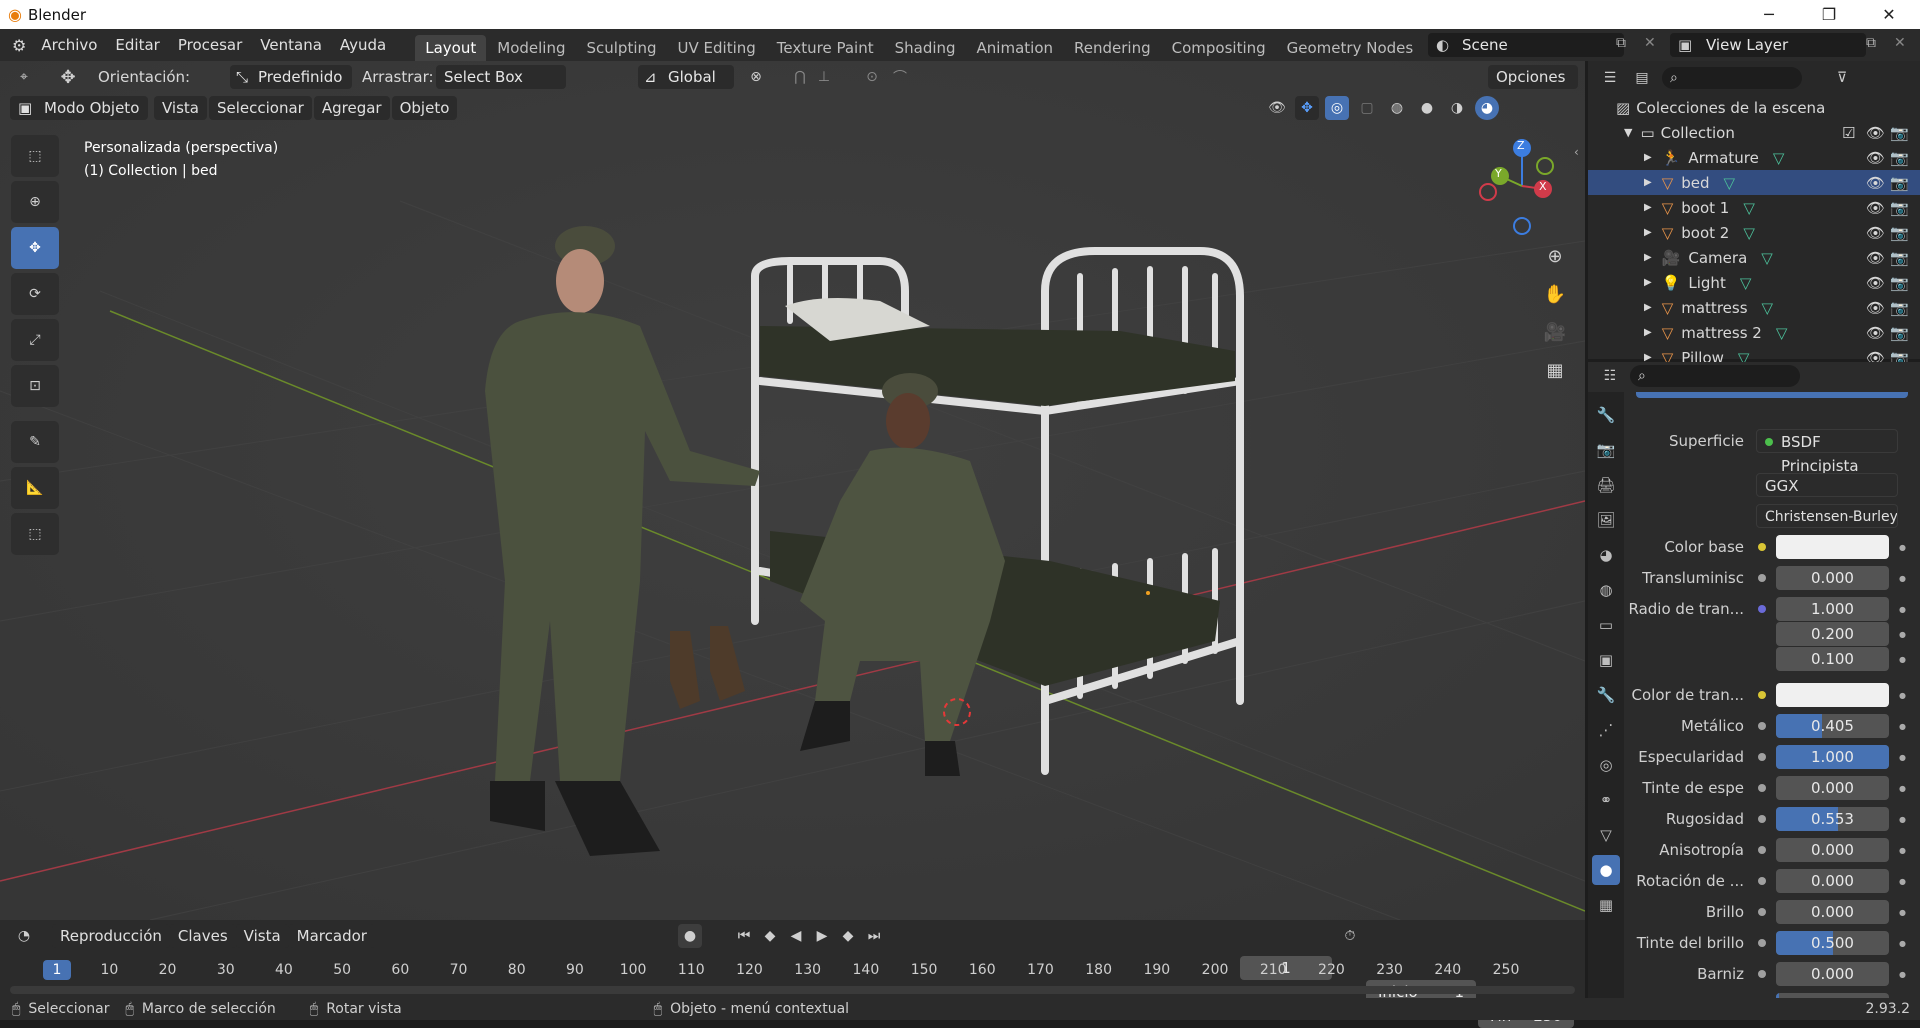  What do you see at coordinates (1533, 77) in the screenshot?
I see `options-dropdown: Opciones` at bounding box center [1533, 77].